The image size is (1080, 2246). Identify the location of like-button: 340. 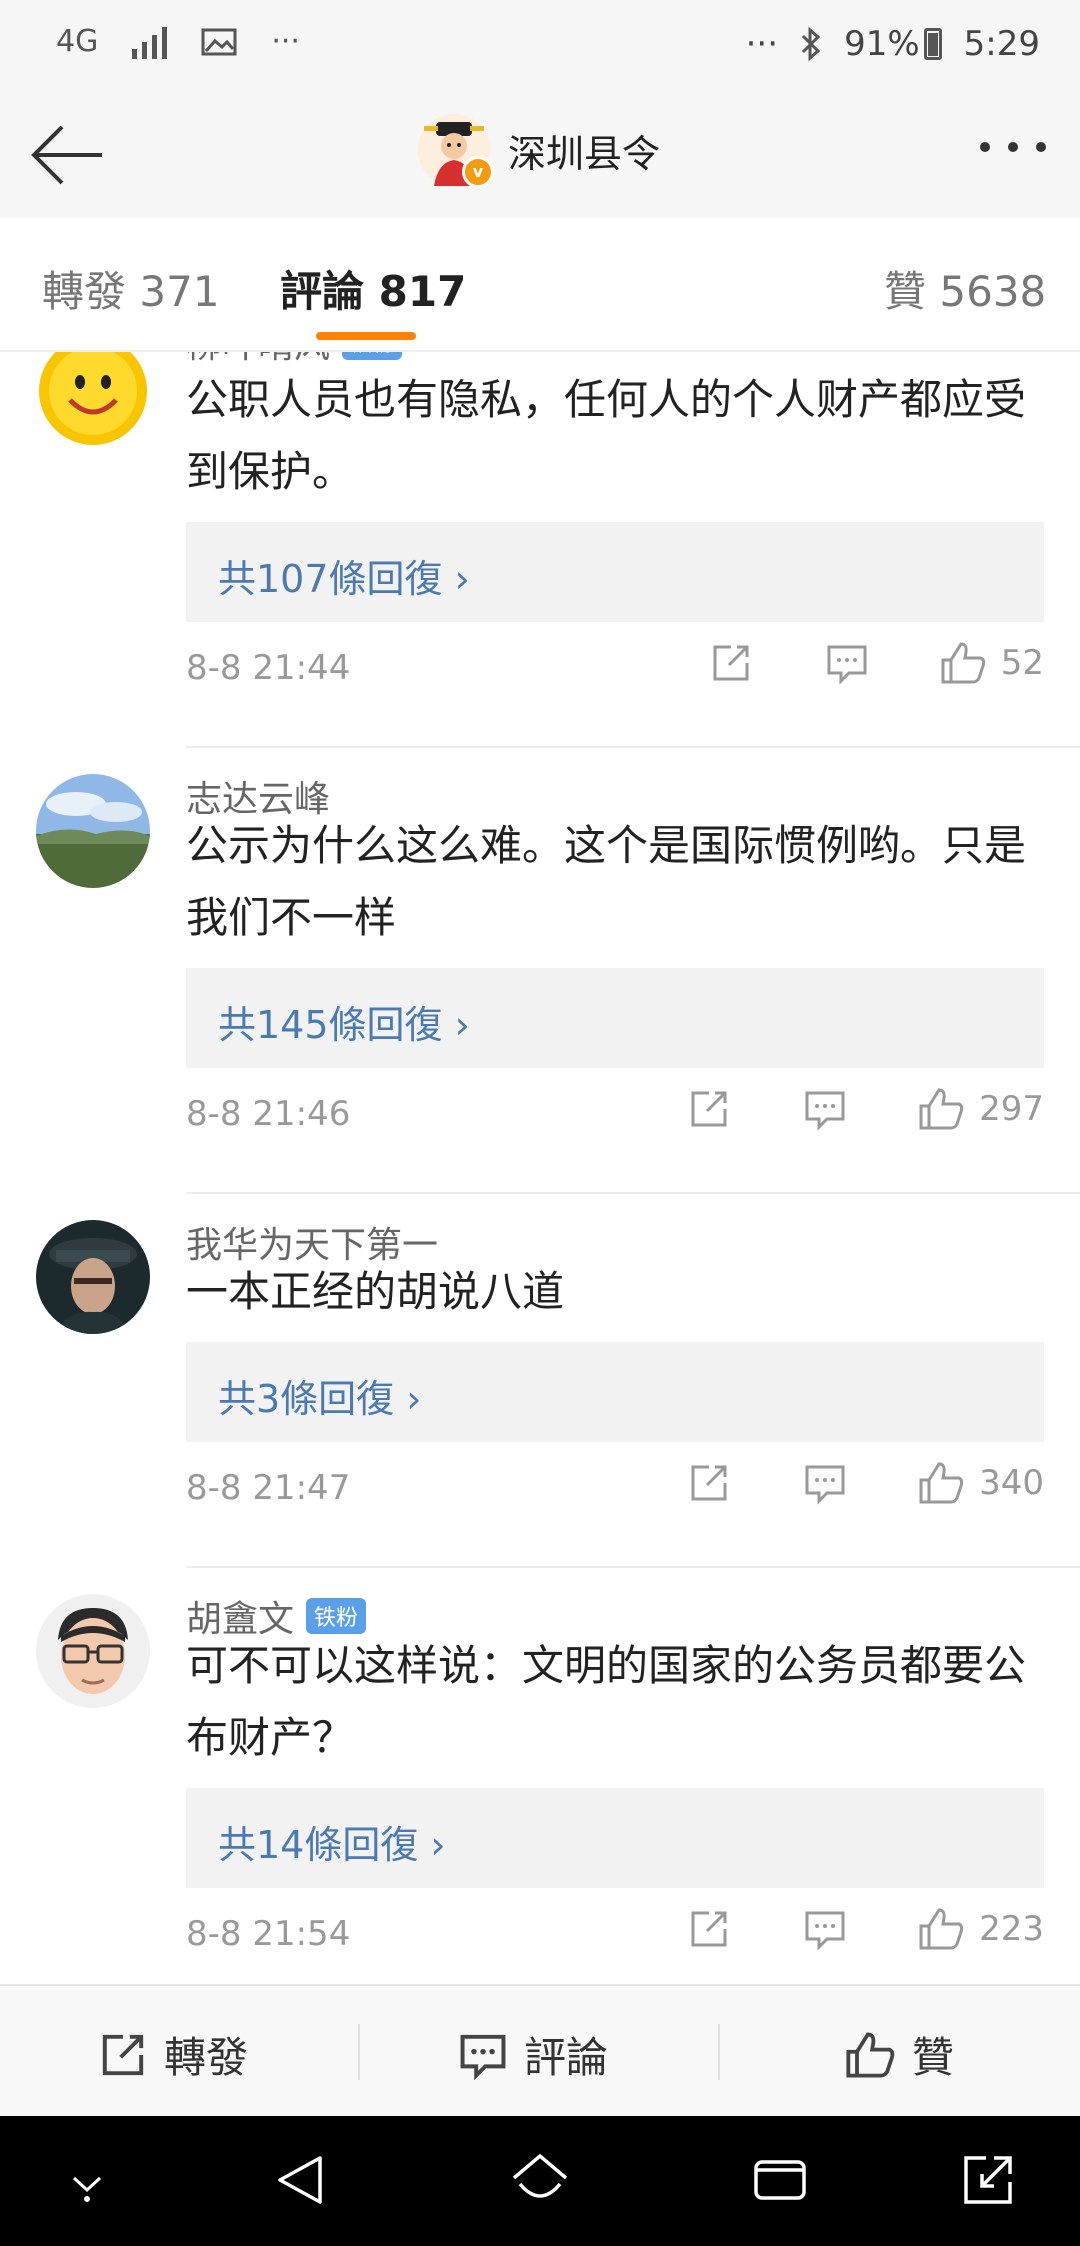
(980, 1483).